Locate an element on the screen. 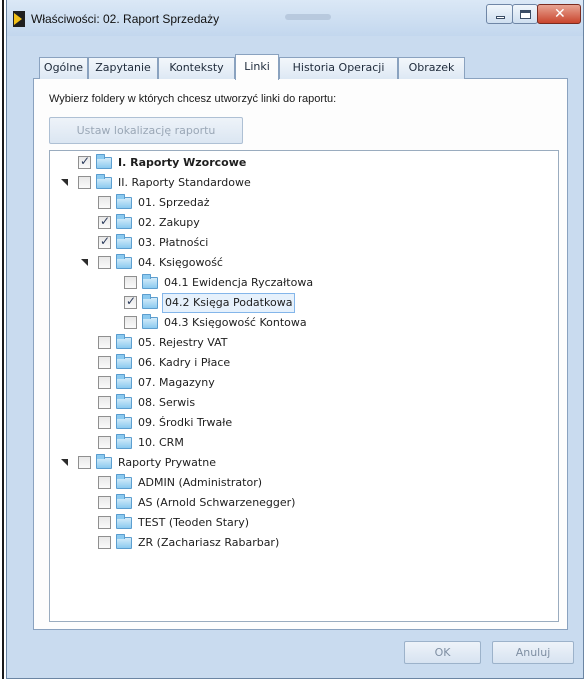 This screenshot has width=584, height=679. tree-row: 07. Magazyny is located at coordinates (300, 383).